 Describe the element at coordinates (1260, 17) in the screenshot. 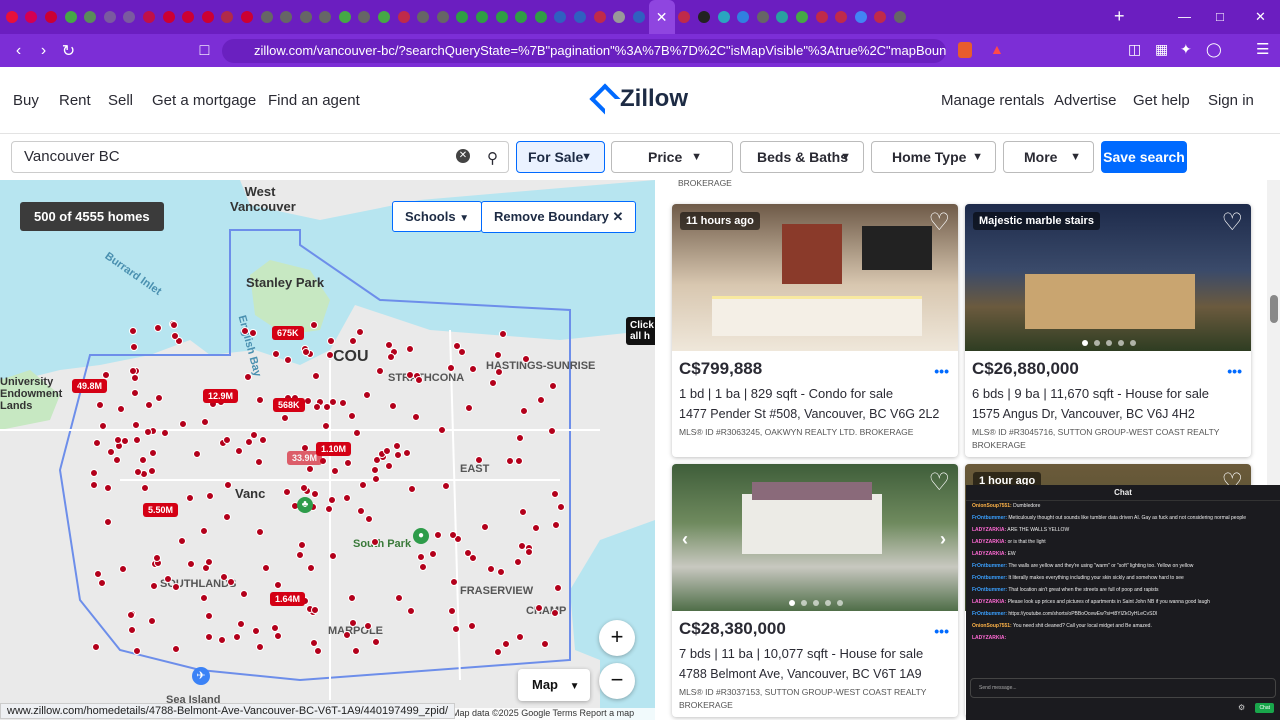

I see `window-close-icon: ✕` at that location.